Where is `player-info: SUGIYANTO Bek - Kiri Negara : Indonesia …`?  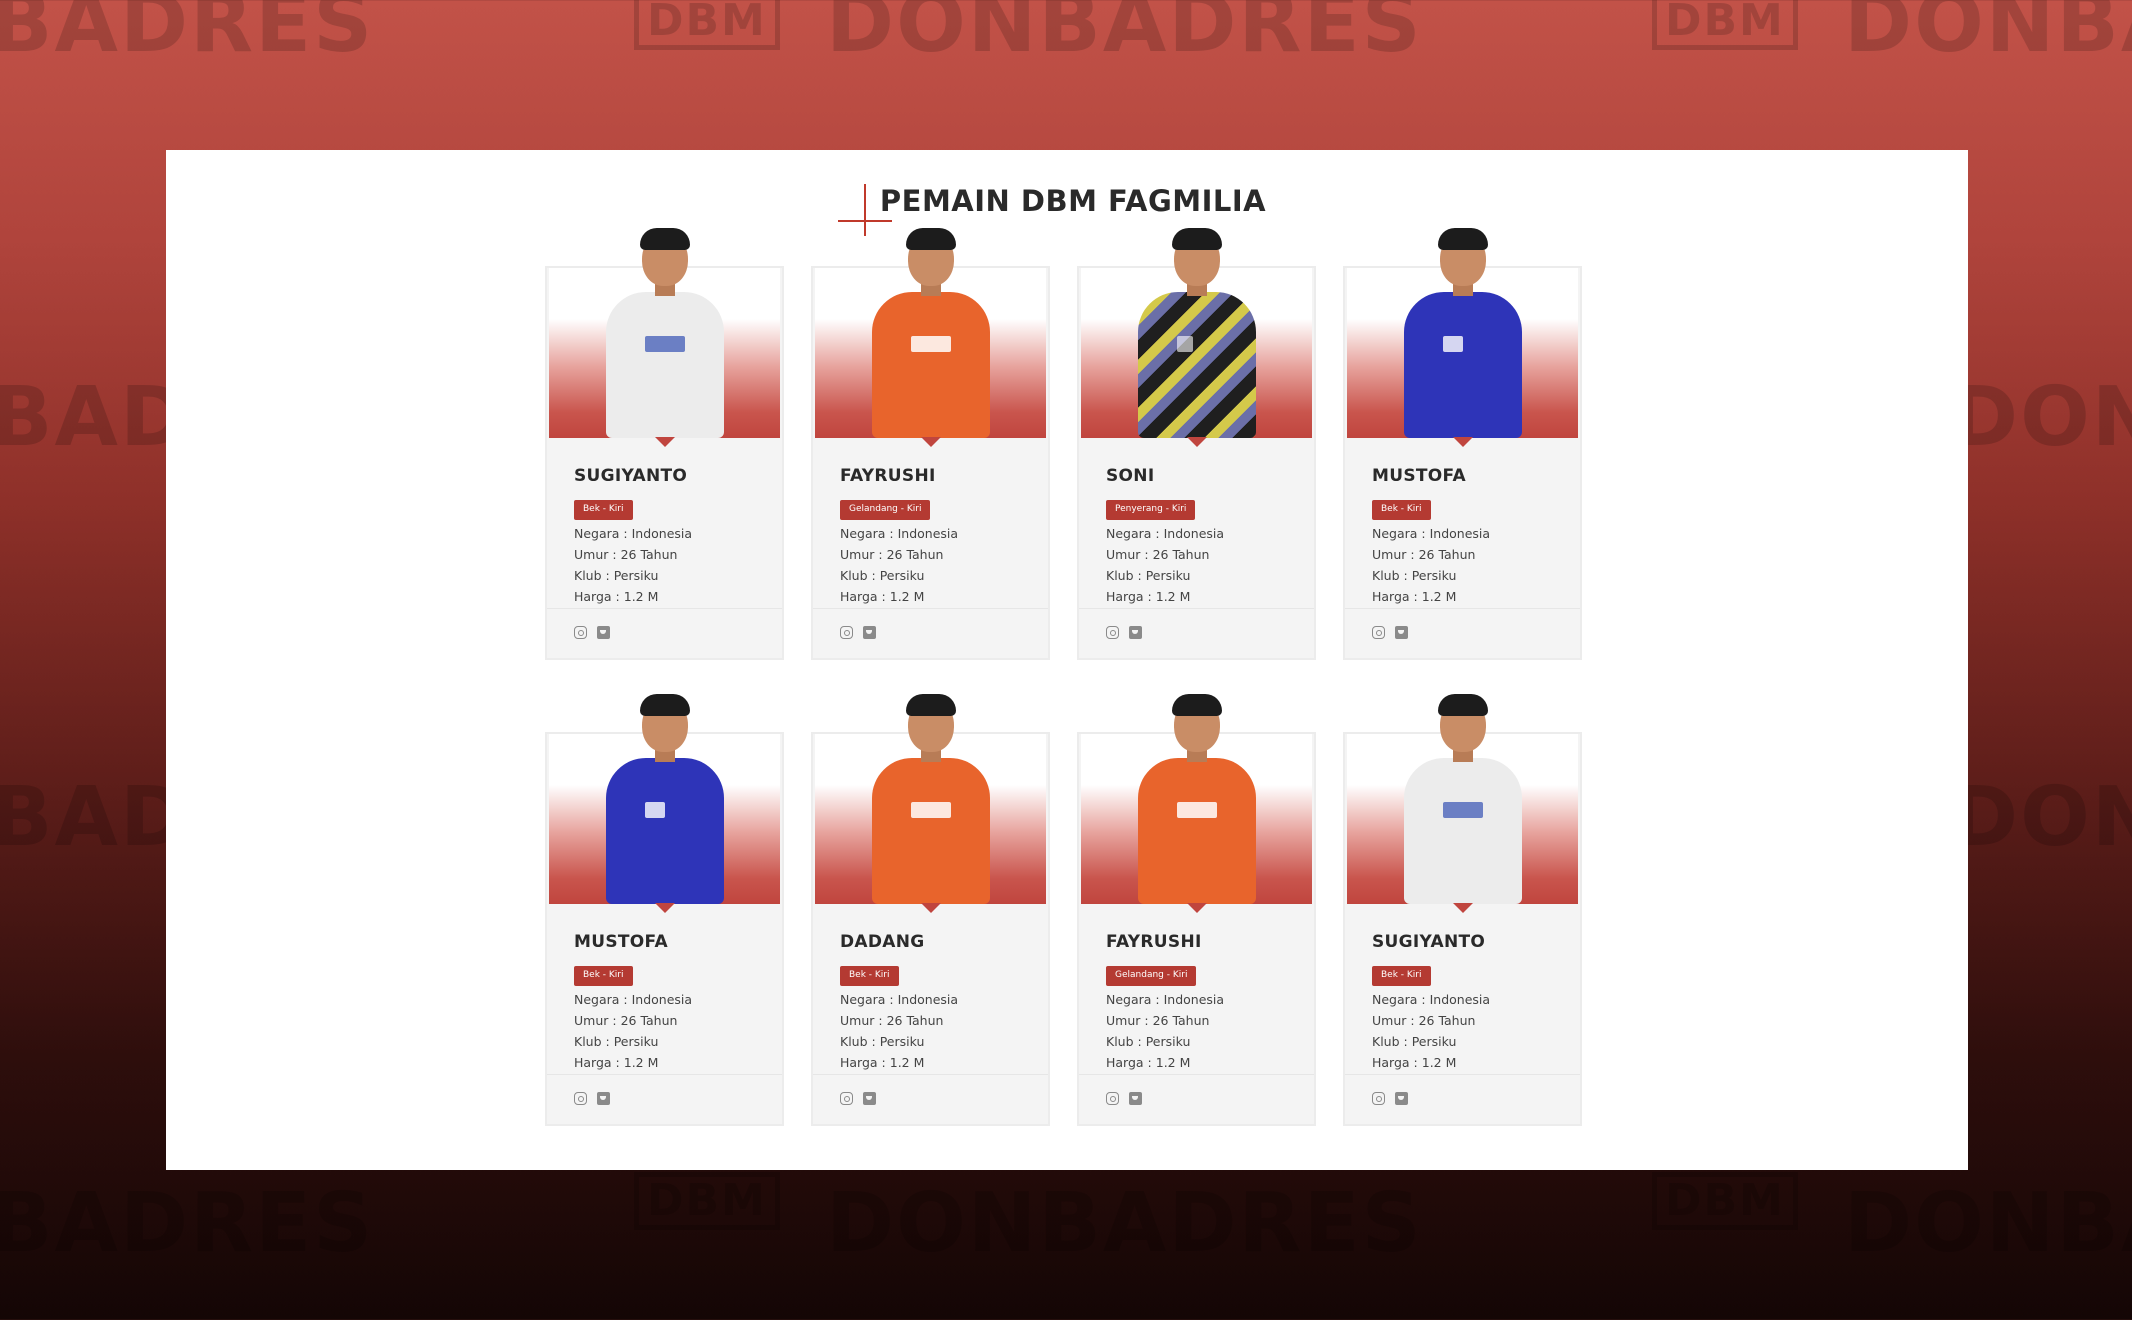
player-info: SUGIYANTO Bek - Kiri Negara : Indonesia … is located at coordinates (672, 535).